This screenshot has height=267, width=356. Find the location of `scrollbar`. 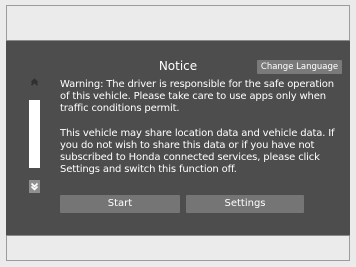

scrollbar is located at coordinates (34, 136).